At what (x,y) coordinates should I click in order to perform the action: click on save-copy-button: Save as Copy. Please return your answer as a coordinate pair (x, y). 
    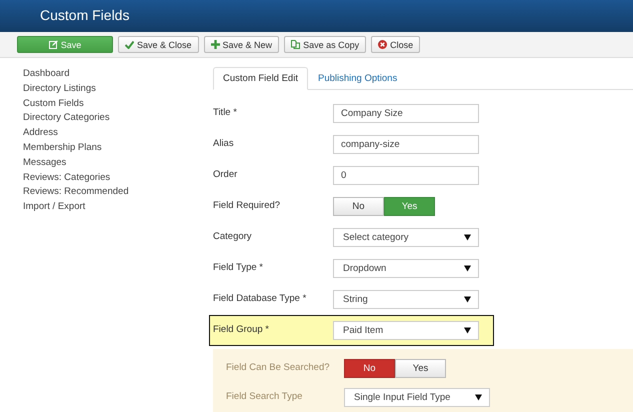
    Looking at the image, I should click on (325, 44).